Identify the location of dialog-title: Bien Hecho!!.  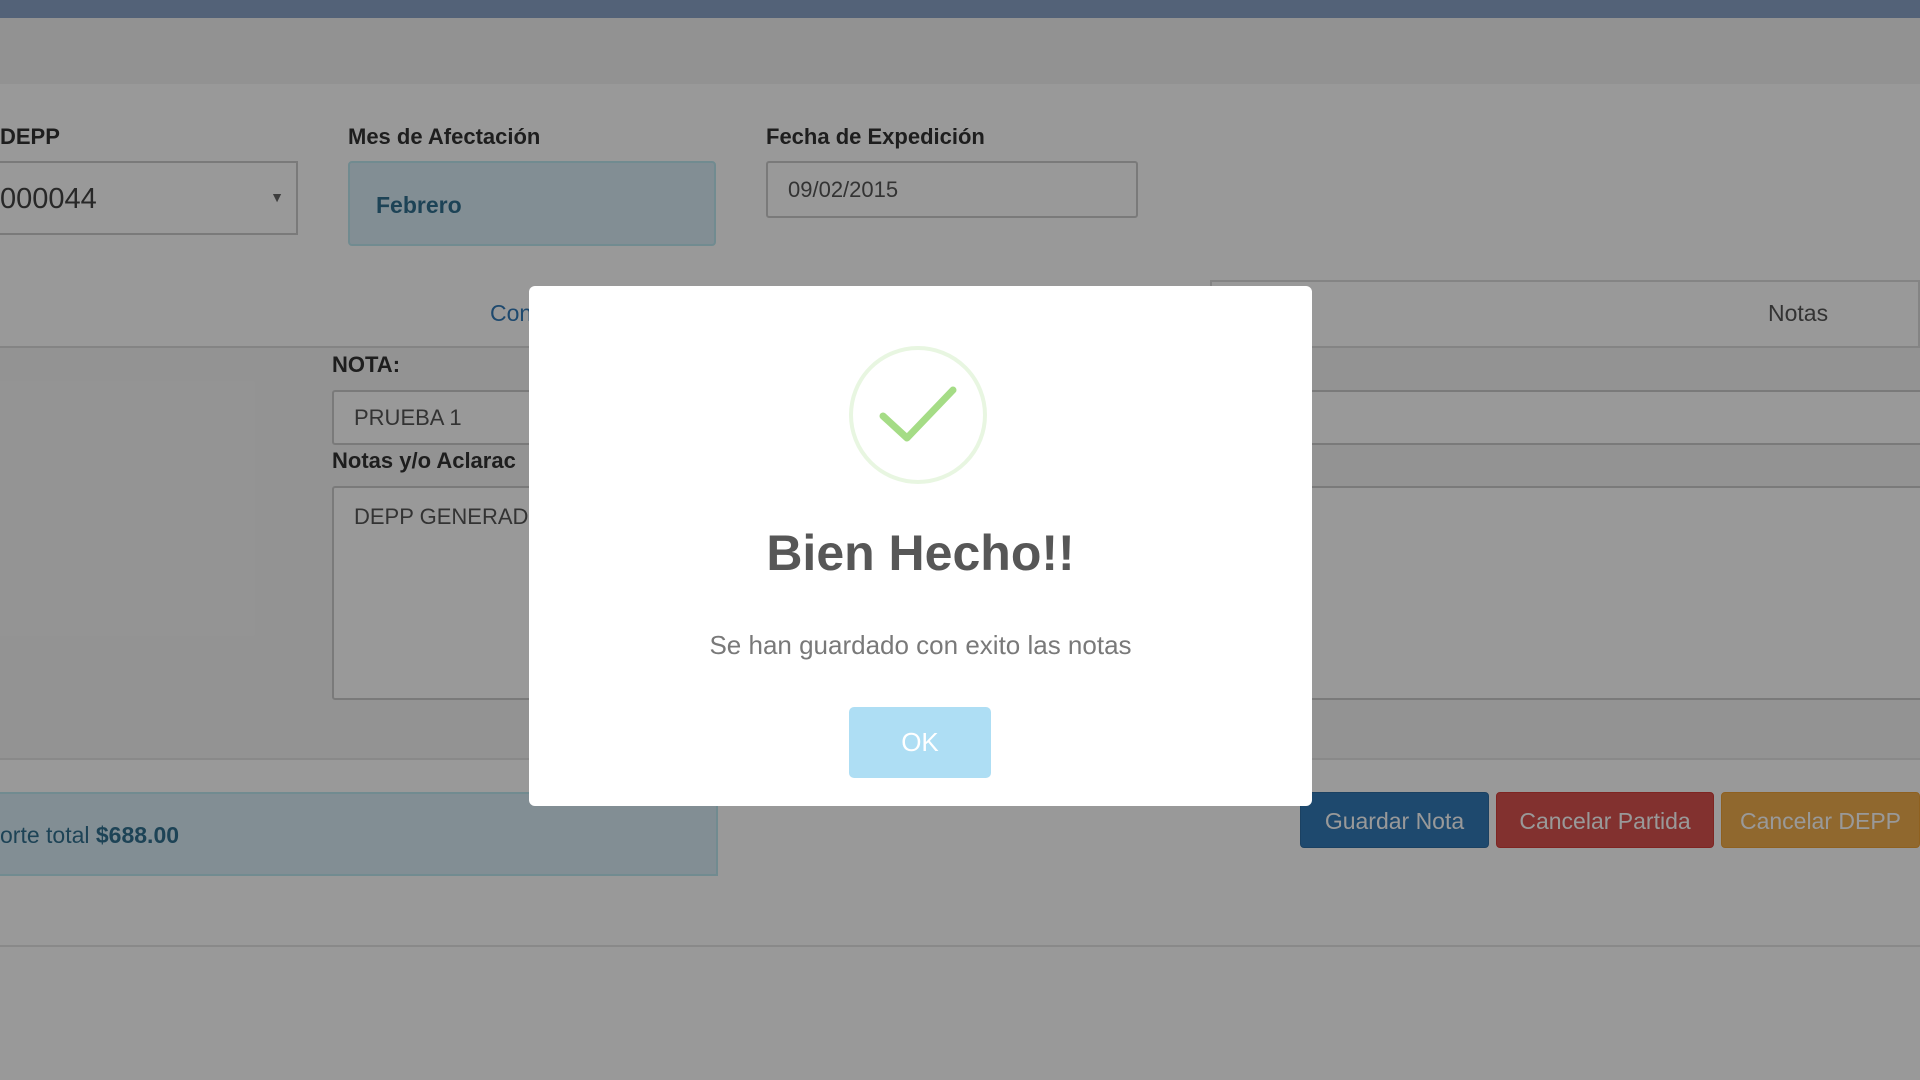
(920, 553).